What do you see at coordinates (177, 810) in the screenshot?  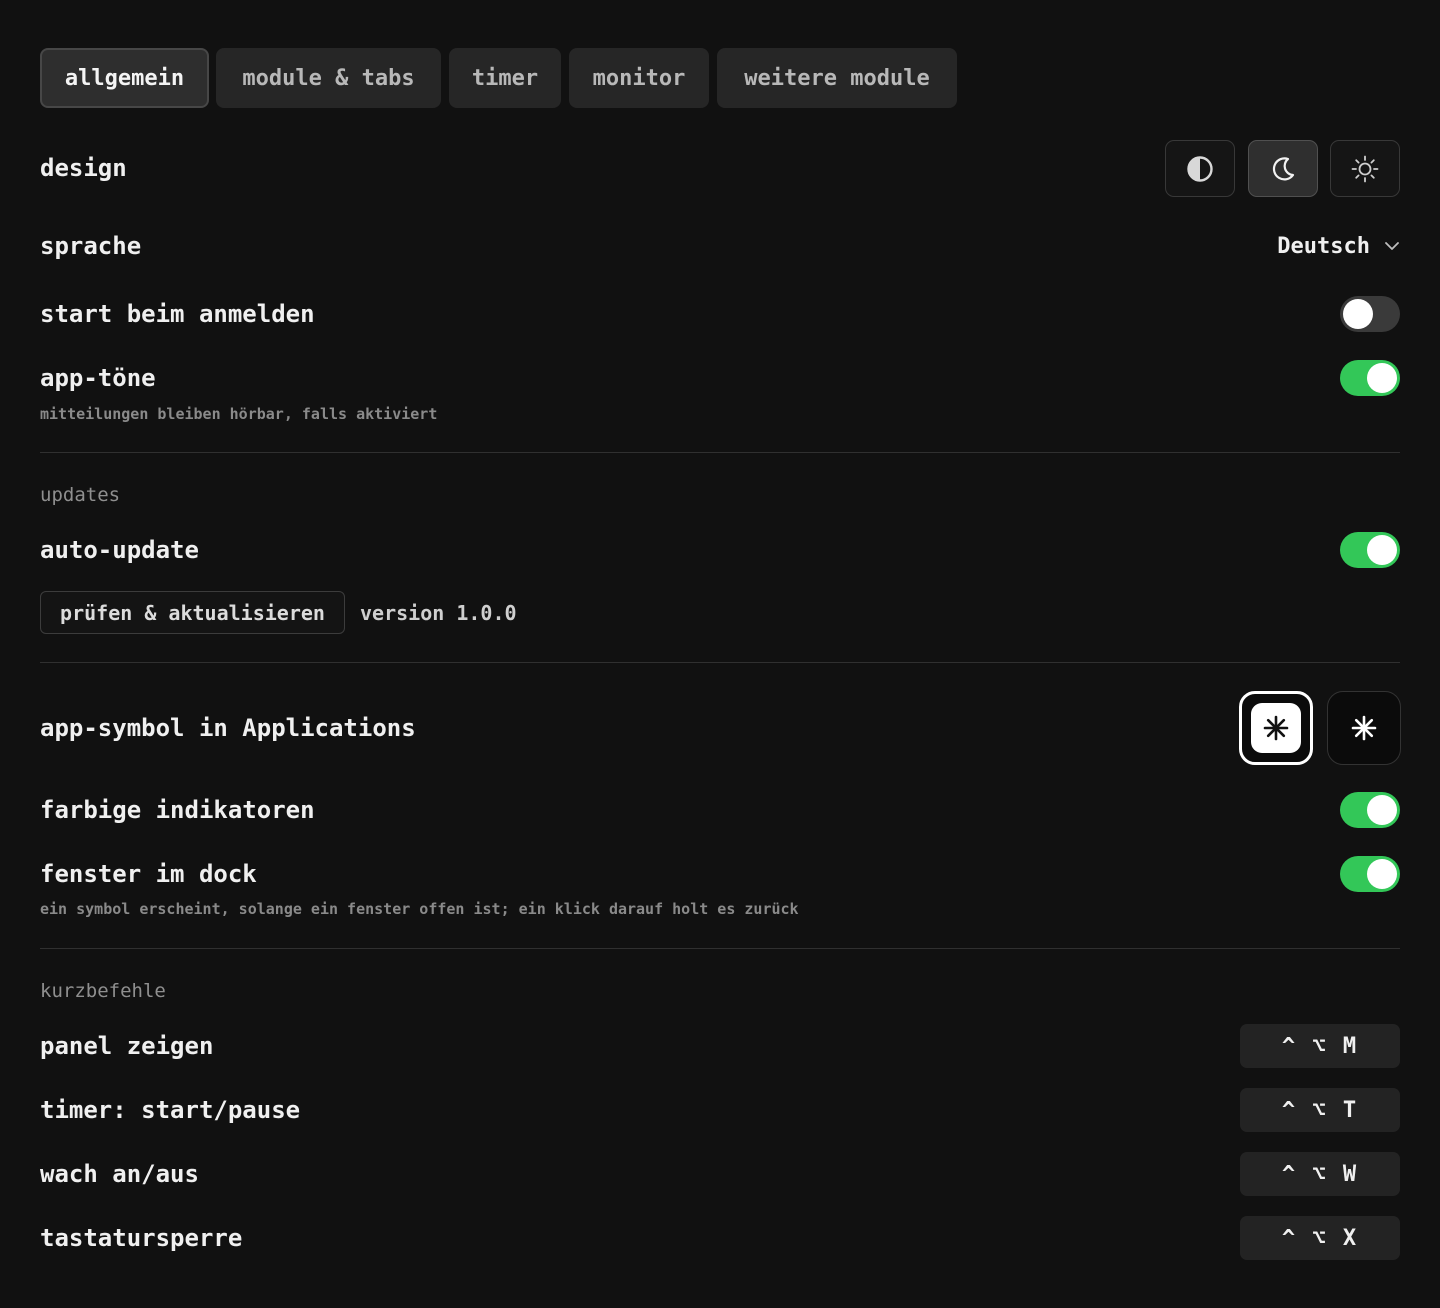 I see `colored-indicators-label: farbige indikatoren` at bounding box center [177, 810].